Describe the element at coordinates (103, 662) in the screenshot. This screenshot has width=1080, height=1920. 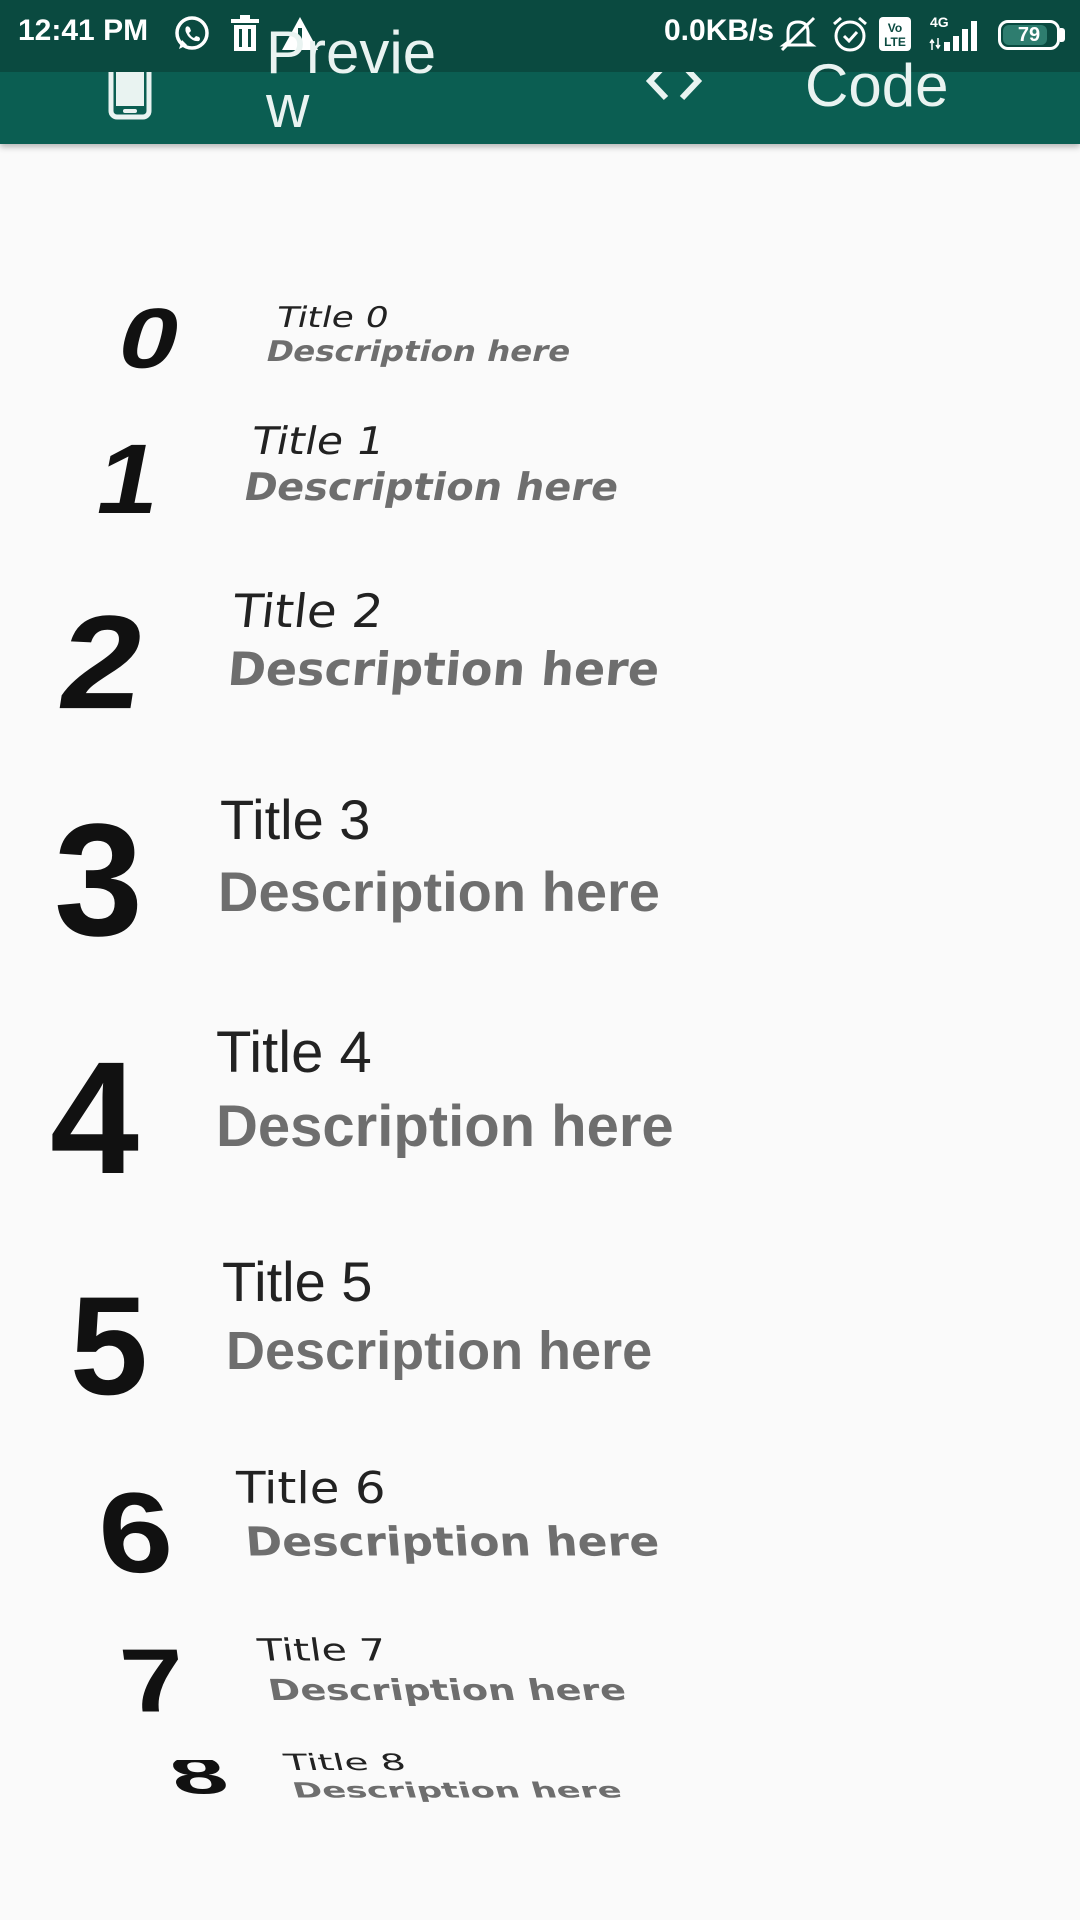
I see `item-number: 2` at that location.